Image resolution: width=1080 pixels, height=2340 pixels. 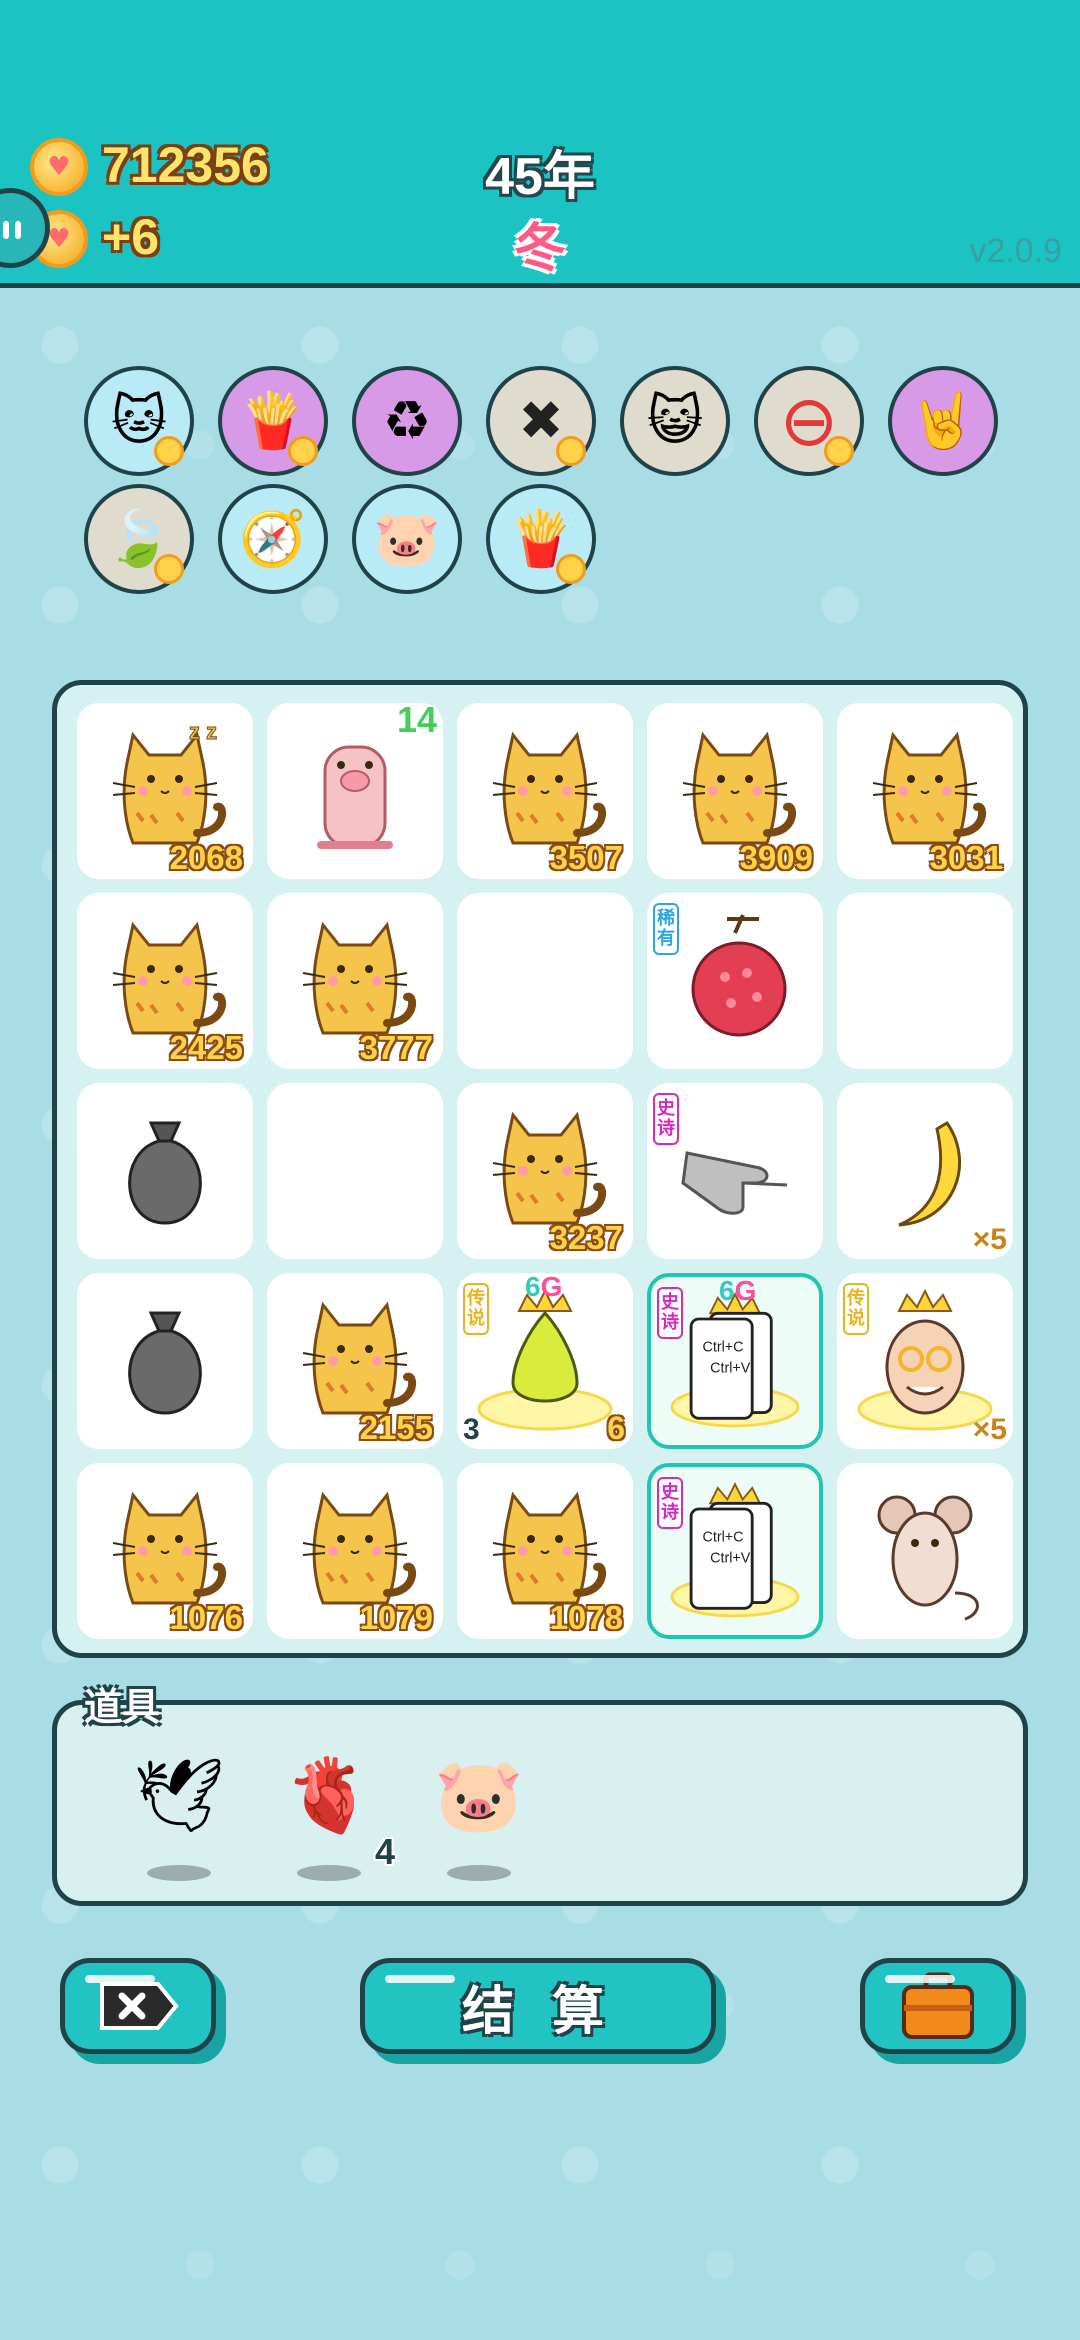 I want to click on items-label: 道具, so click(x=122, y=1707).